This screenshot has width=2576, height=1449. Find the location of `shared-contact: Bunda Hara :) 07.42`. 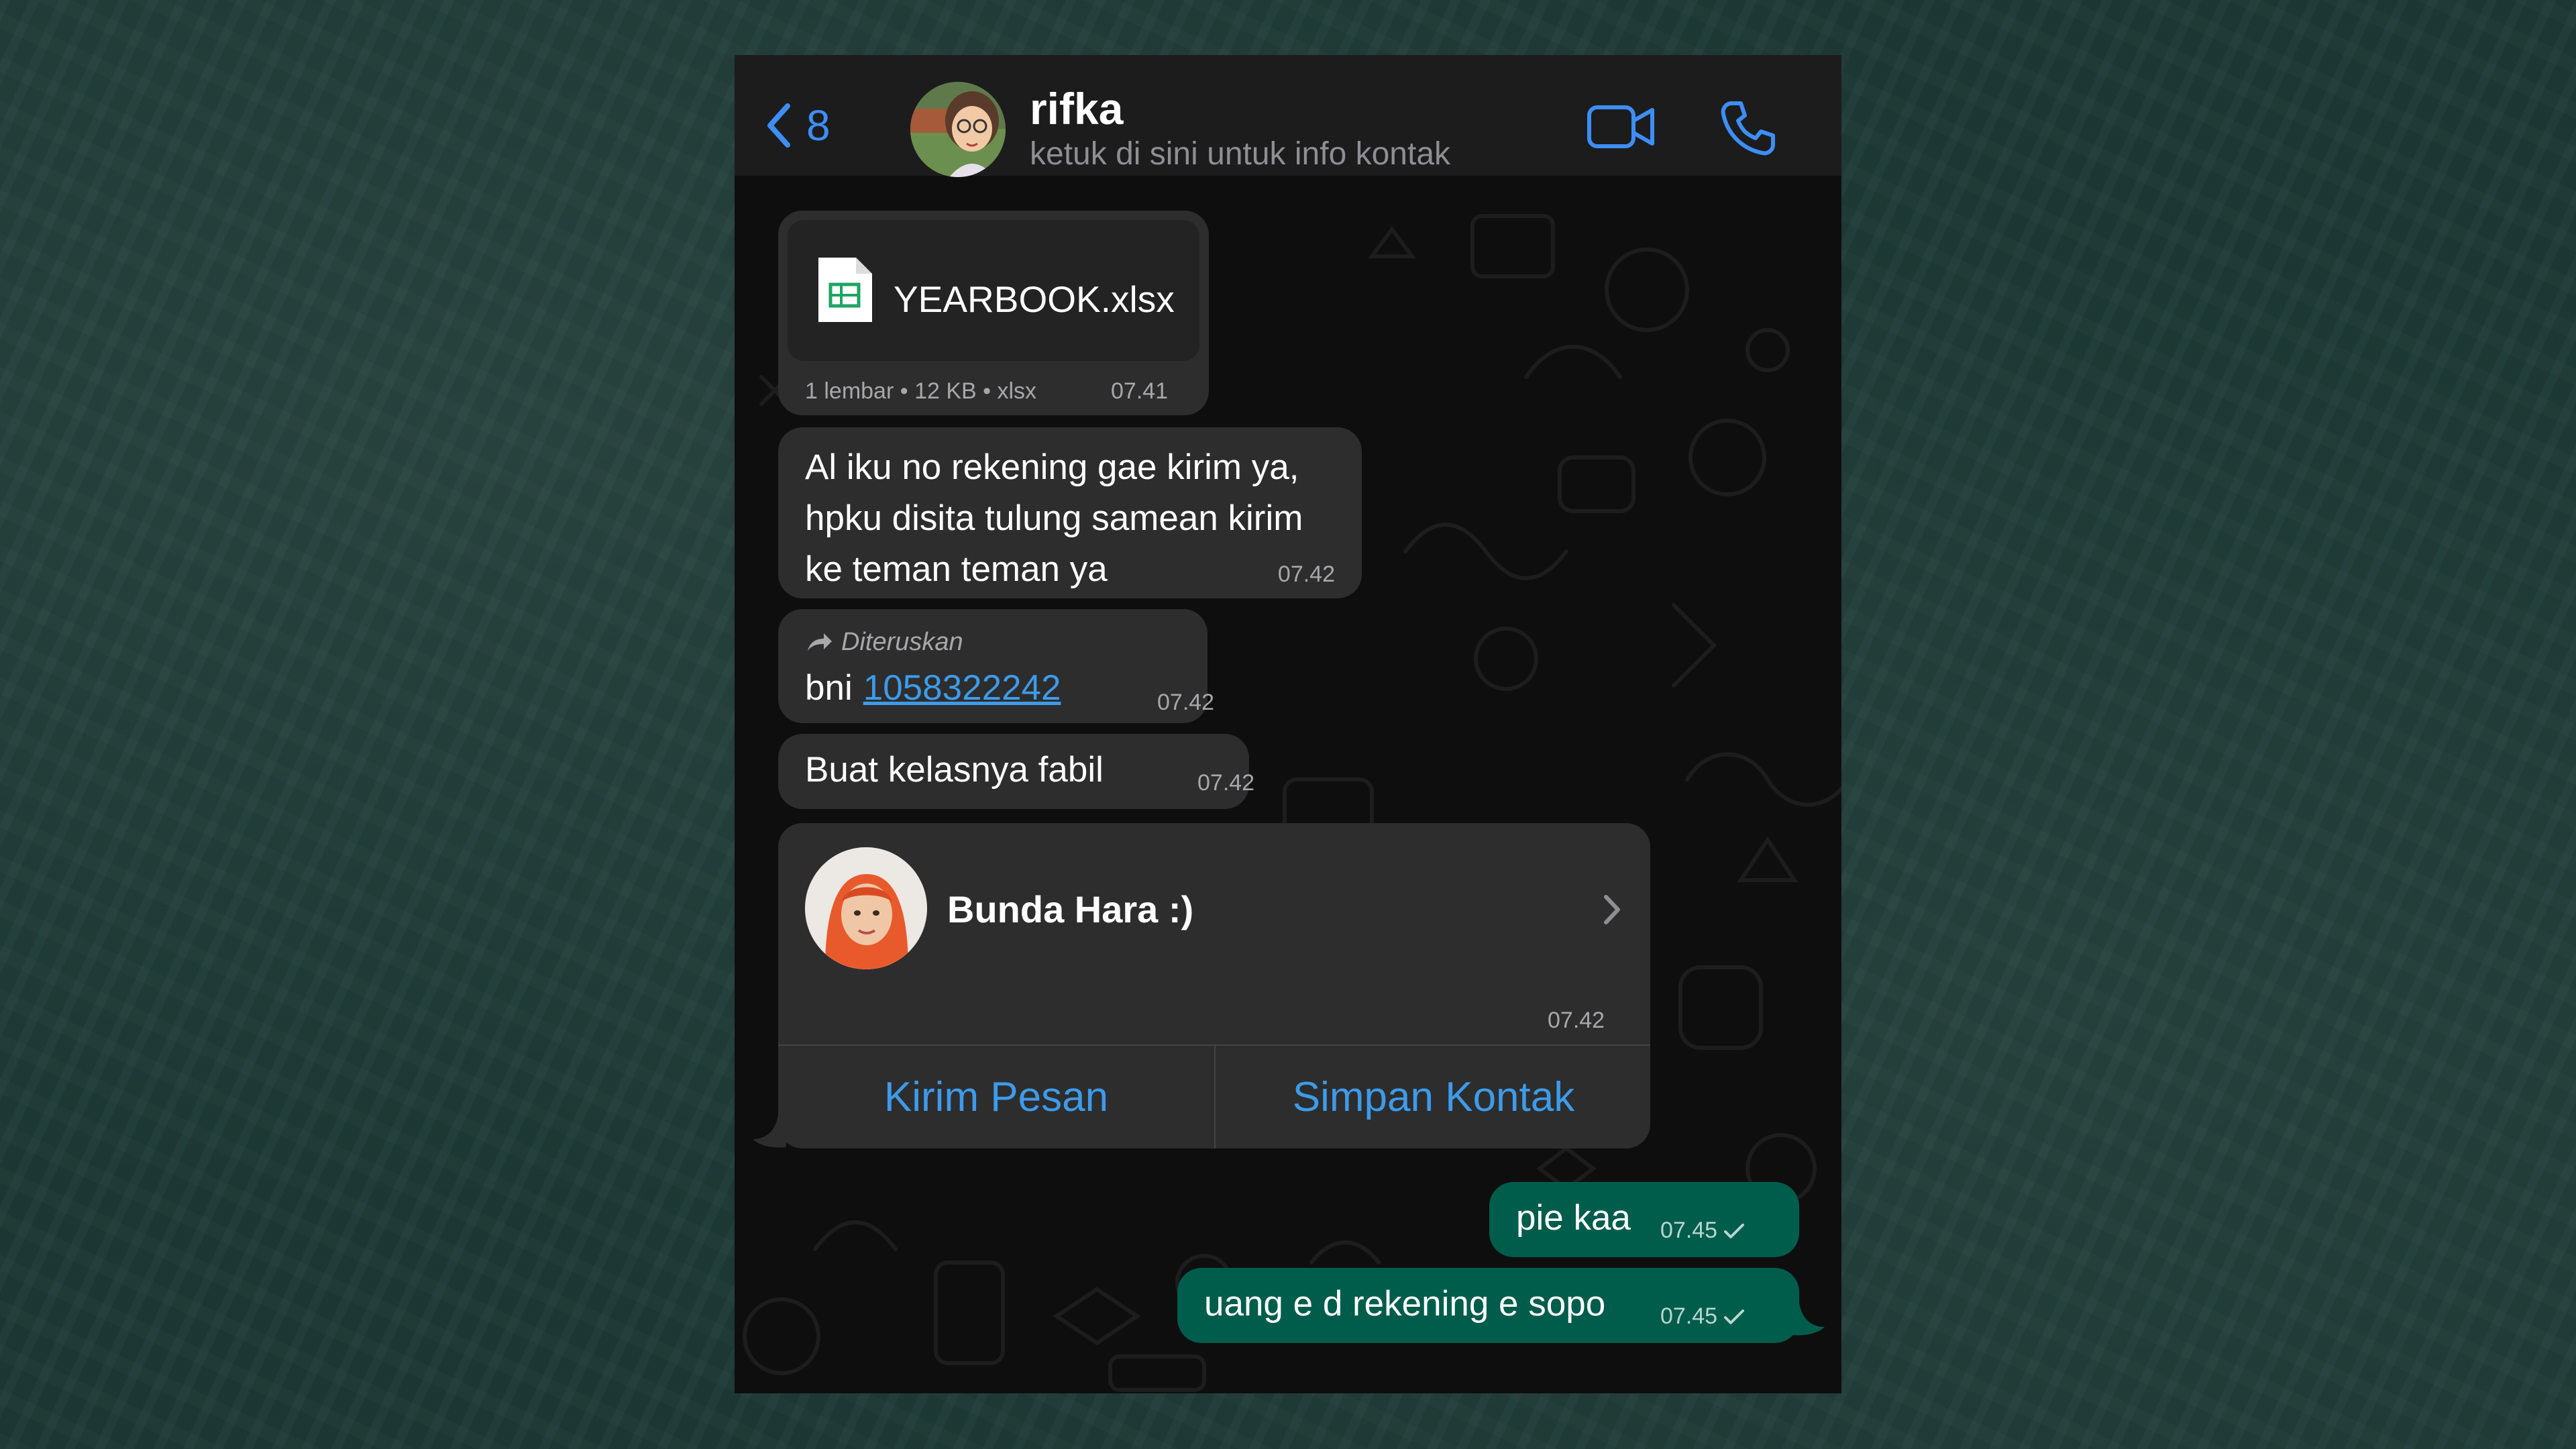

shared-contact: Bunda Hara :) 07.42 is located at coordinates (1214, 933).